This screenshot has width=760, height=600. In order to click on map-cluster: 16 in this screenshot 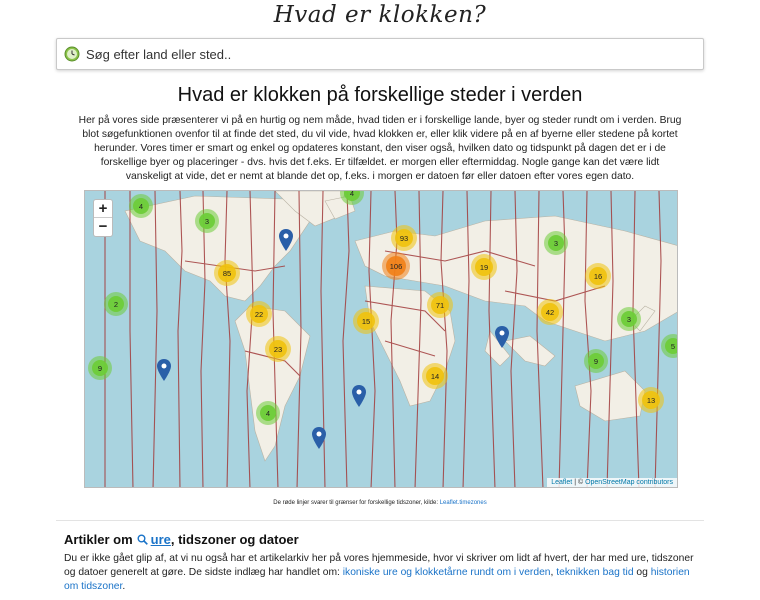, I will do `click(598, 276)`.